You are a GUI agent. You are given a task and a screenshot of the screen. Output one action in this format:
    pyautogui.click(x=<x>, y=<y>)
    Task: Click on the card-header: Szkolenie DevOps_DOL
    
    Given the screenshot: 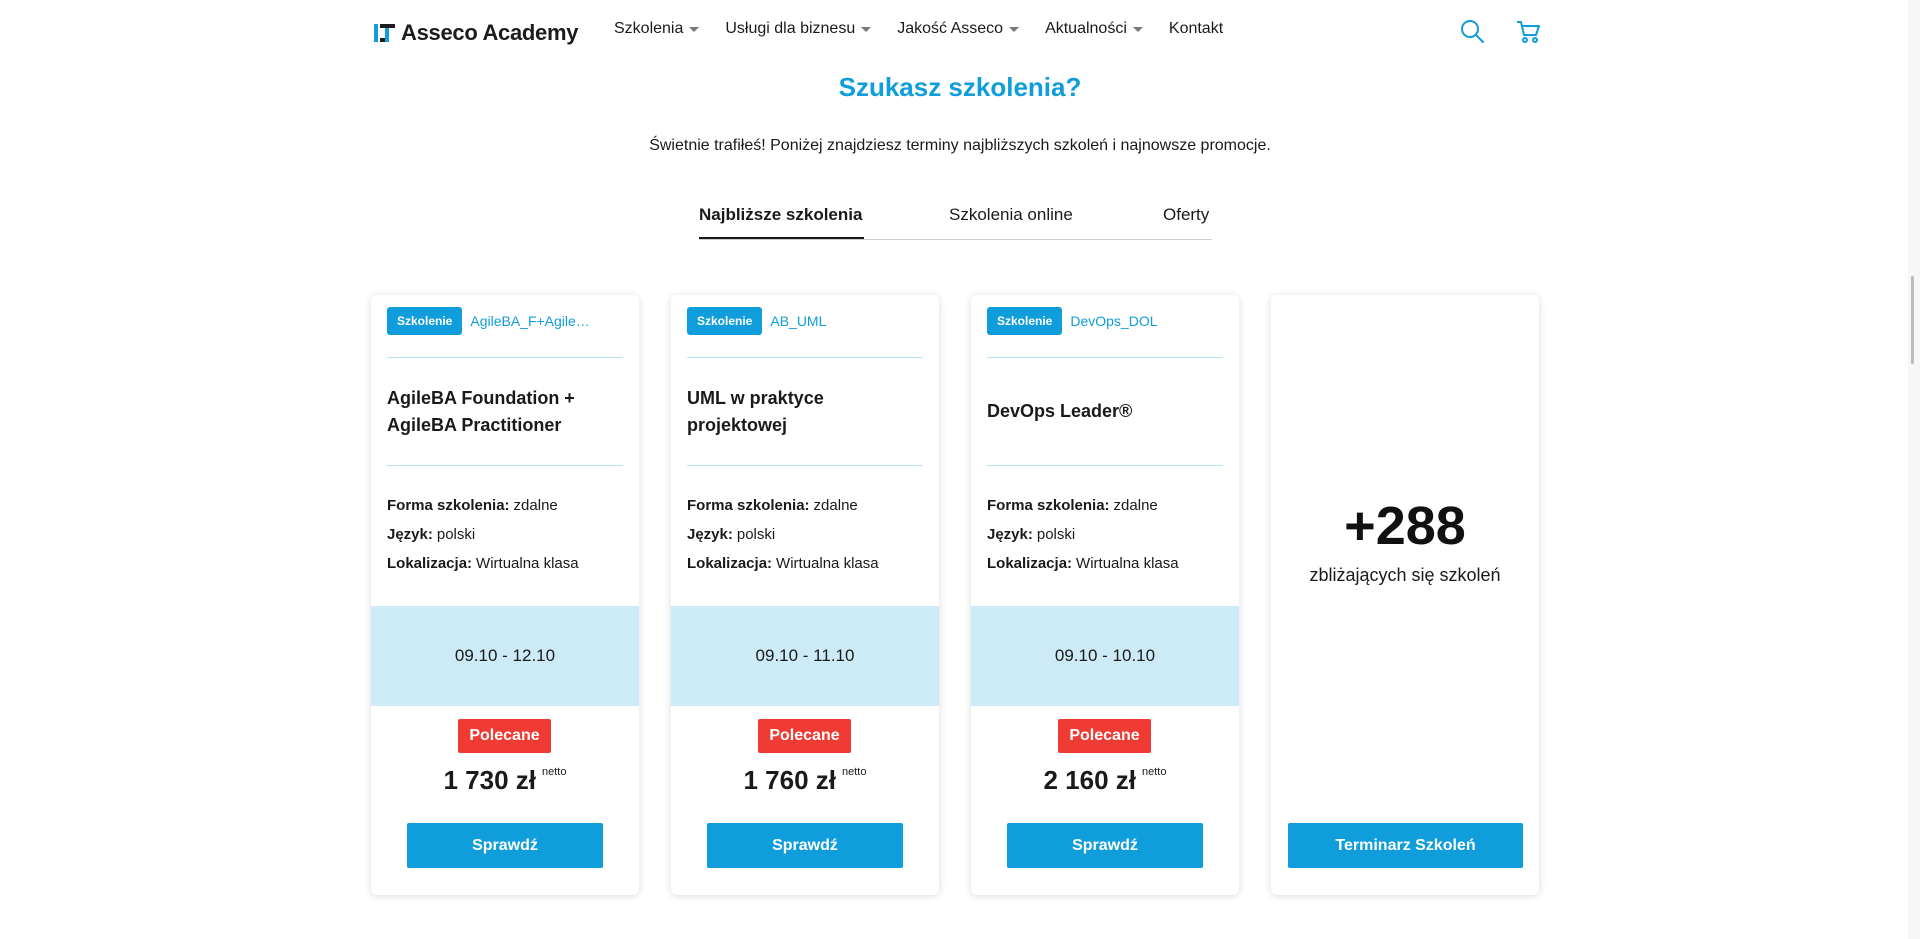 What is the action you would take?
    pyautogui.click(x=1105, y=321)
    